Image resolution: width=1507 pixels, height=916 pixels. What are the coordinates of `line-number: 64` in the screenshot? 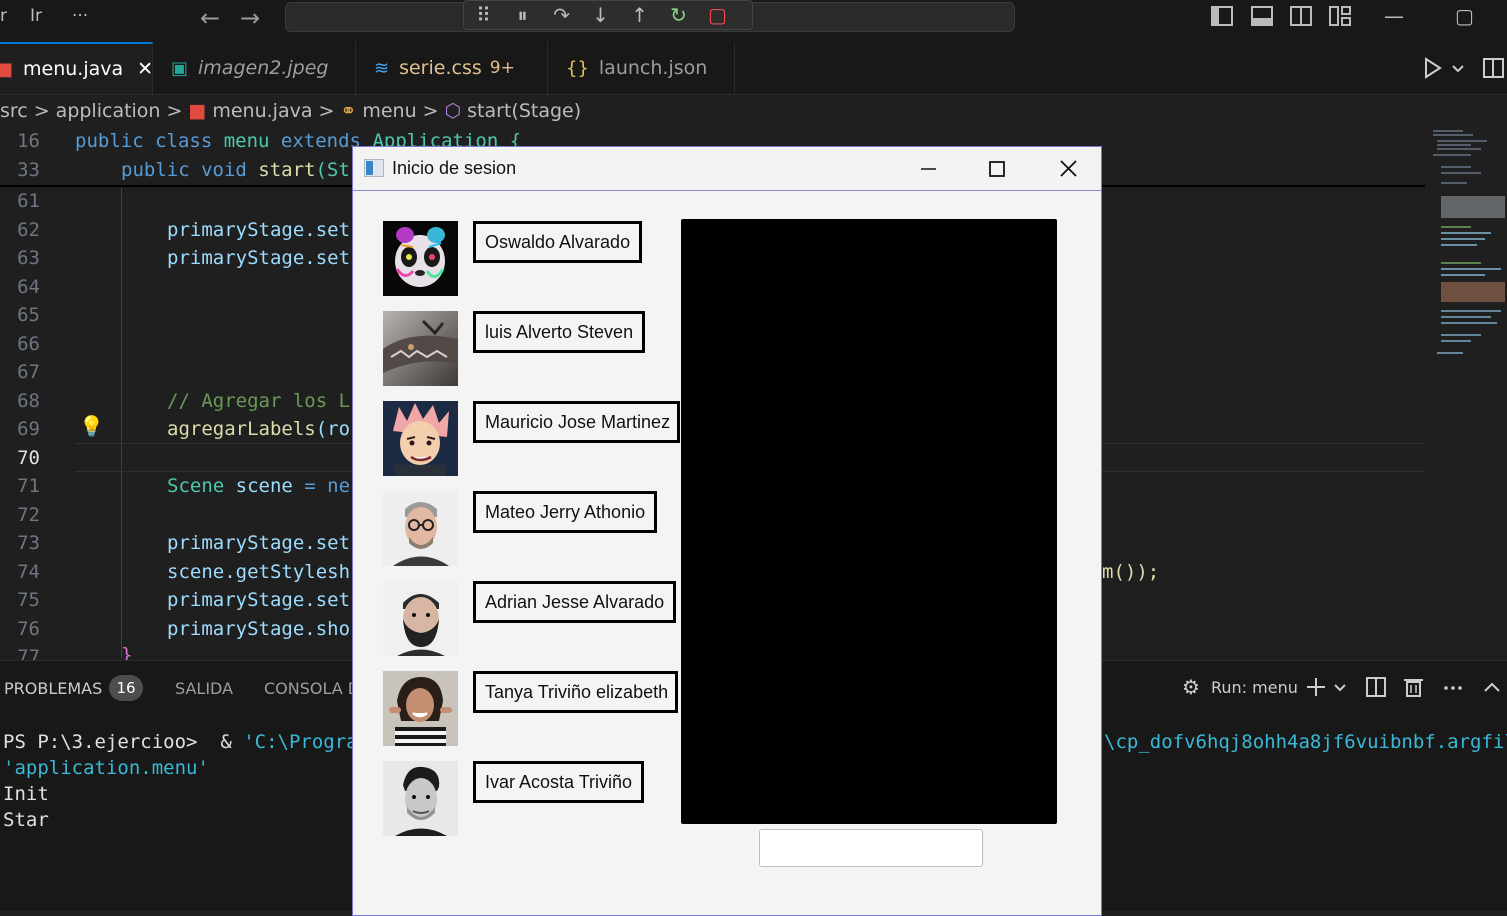 It's located at (28, 287).